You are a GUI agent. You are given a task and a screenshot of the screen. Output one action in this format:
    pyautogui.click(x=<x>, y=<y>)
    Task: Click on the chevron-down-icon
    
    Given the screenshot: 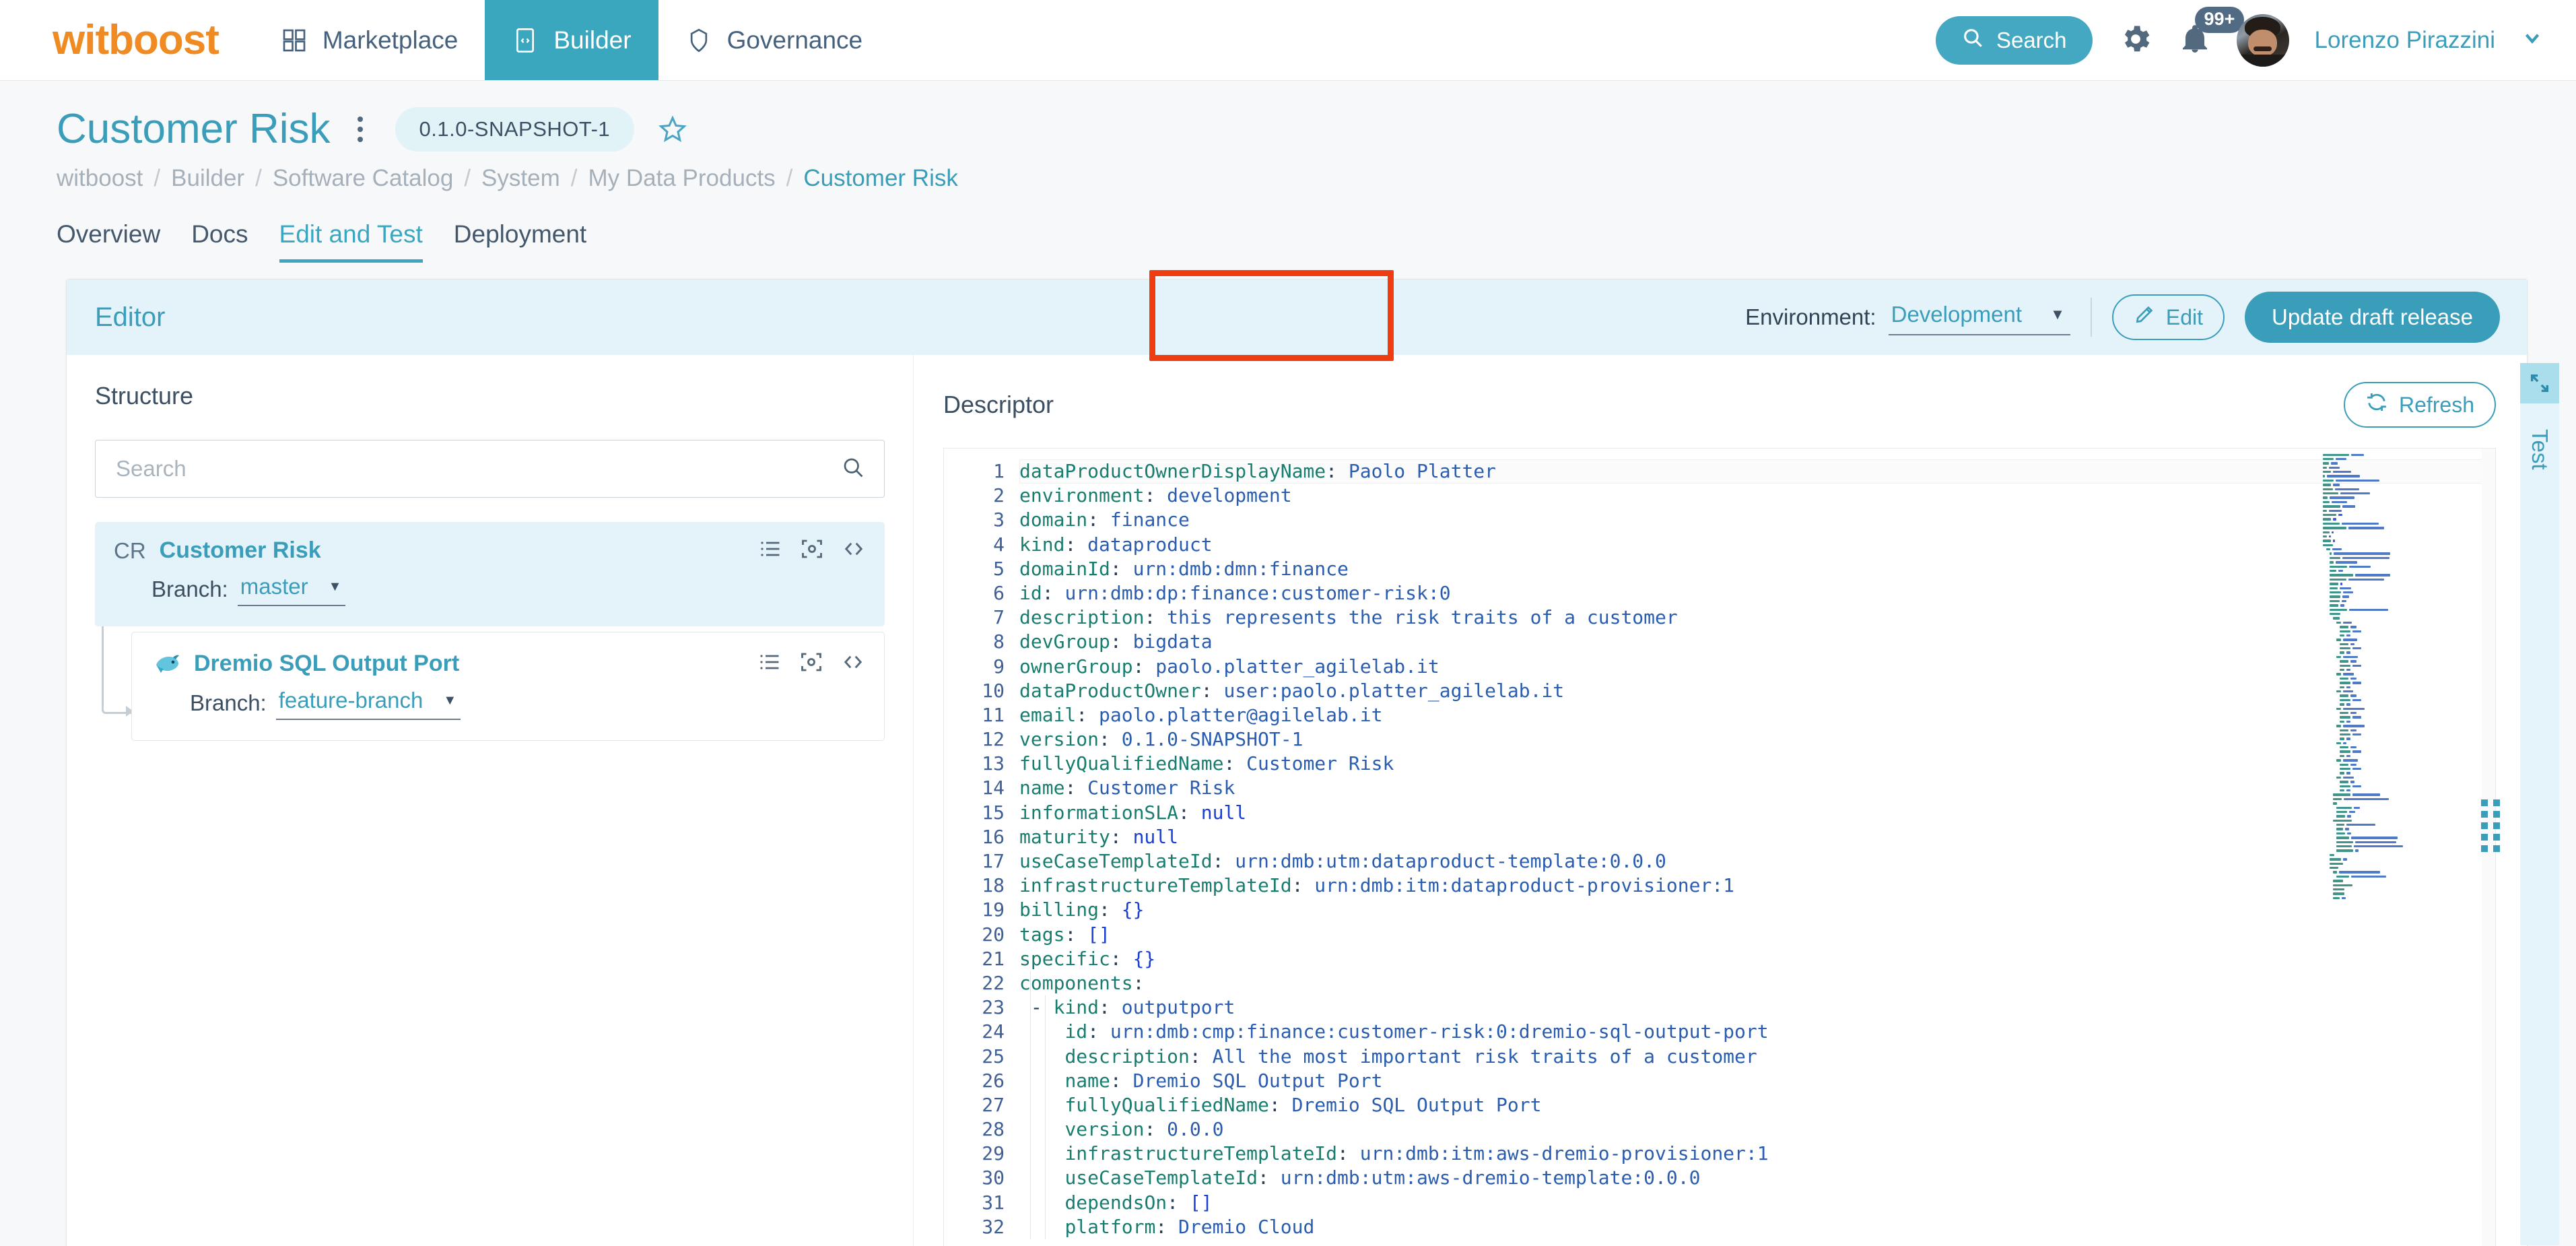 What is the action you would take?
    pyautogui.click(x=2532, y=40)
    